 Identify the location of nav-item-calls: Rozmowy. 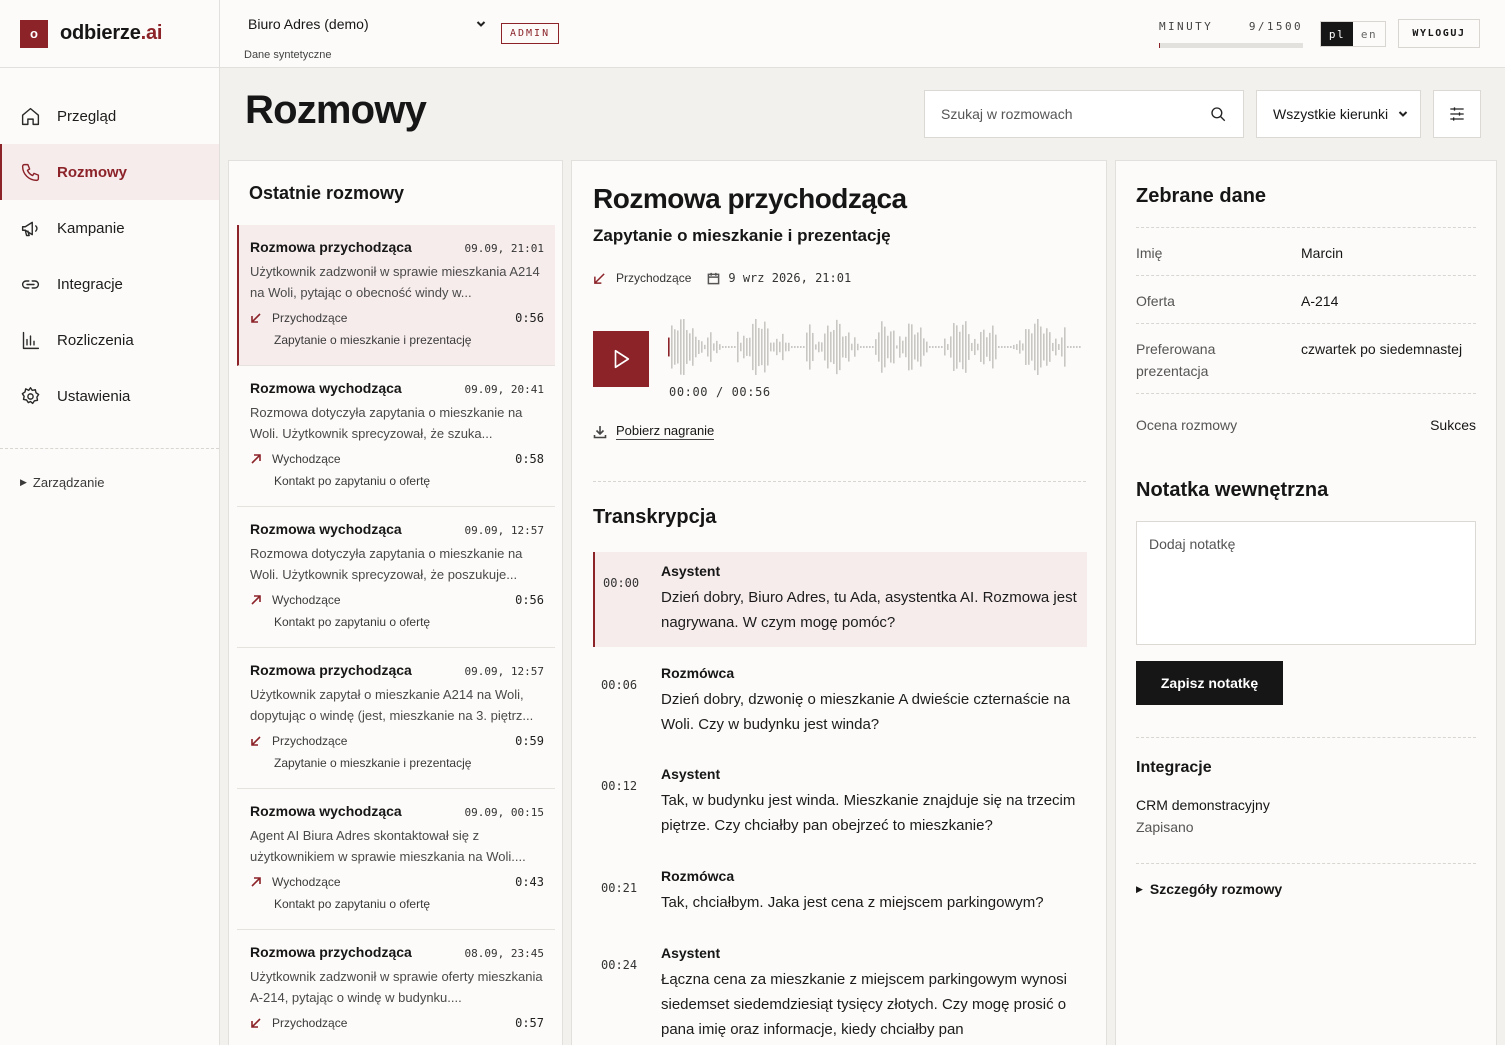
(109, 172).